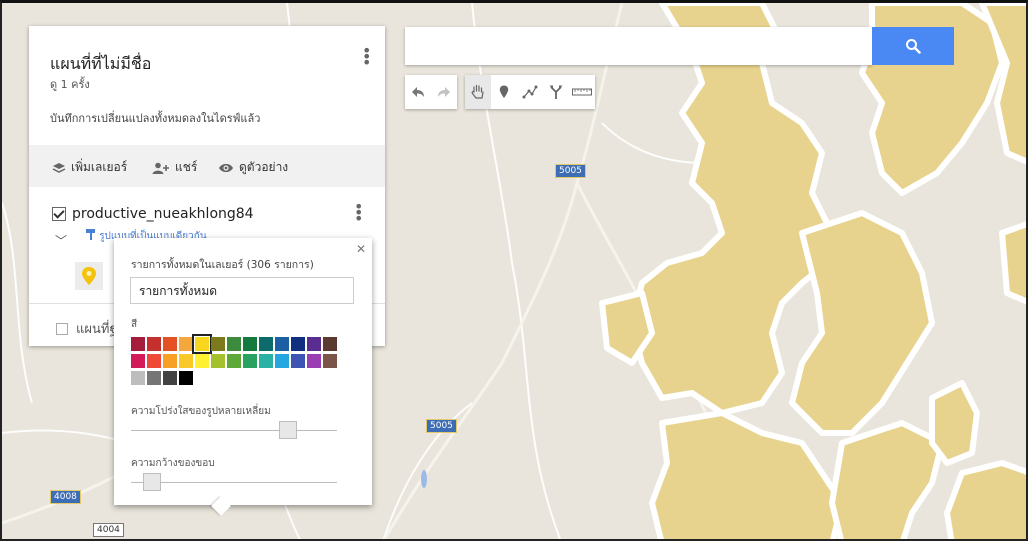 The width and height of the screenshot is (1028, 541). I want to click on close-icon: ✕, so click(361, 249).